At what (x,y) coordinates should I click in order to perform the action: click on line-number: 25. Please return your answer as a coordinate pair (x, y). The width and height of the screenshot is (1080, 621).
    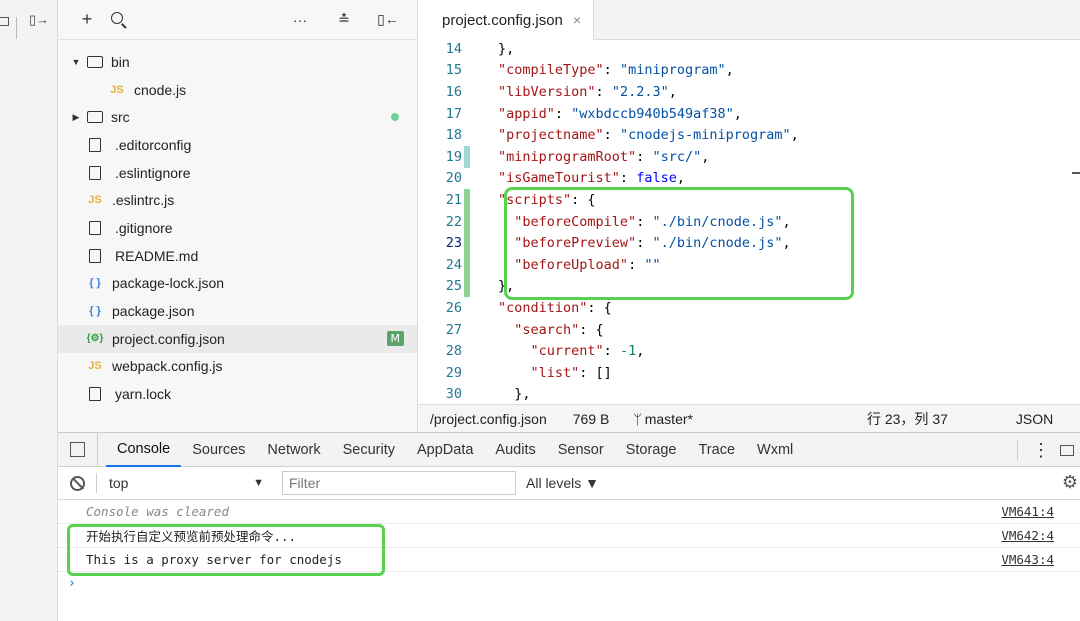
    Looking at the image, I should click on (453, 286).